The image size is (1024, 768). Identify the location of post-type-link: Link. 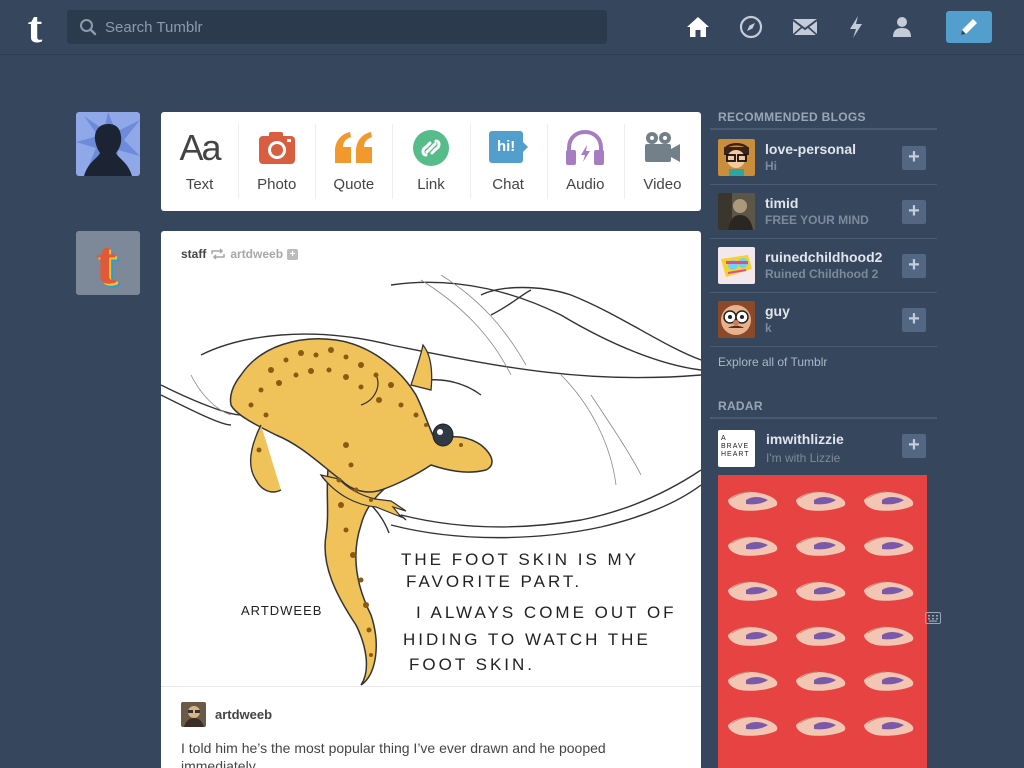
(430, 161).